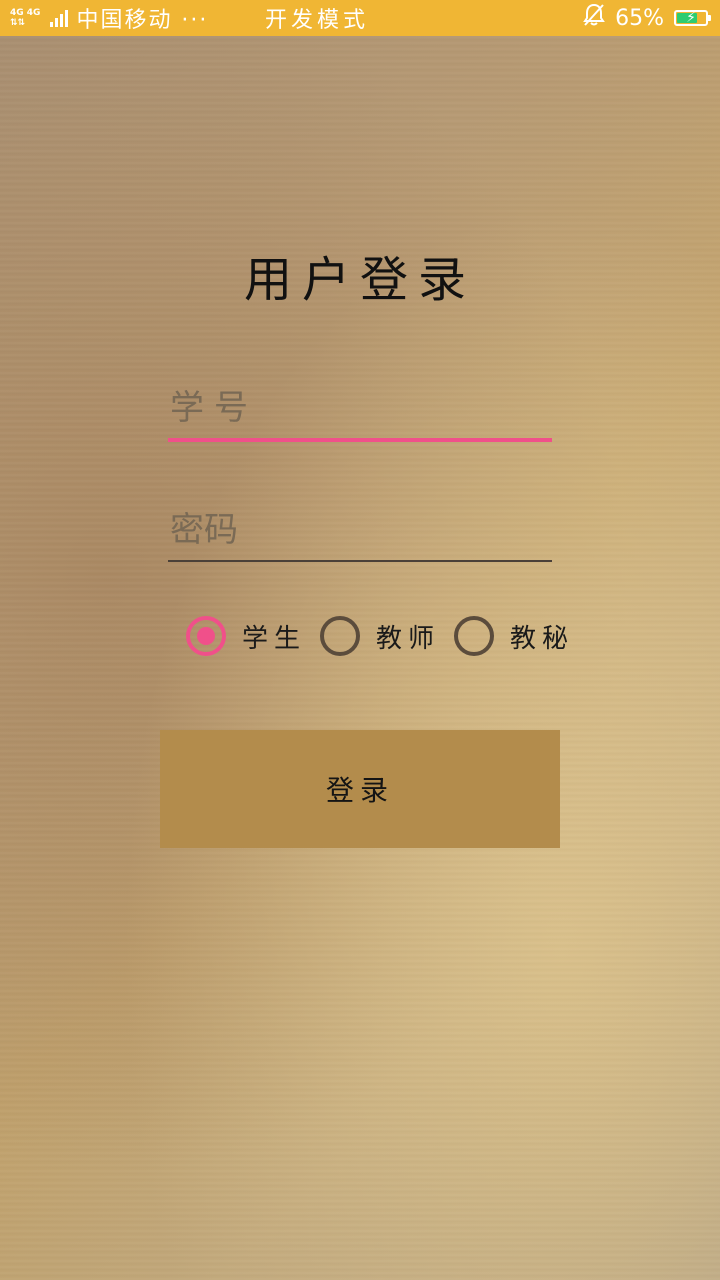 Image resolution: width=720 pixels, height=1280 pixels. I want to click on network-label: 4G 4G, so click(25, 13).